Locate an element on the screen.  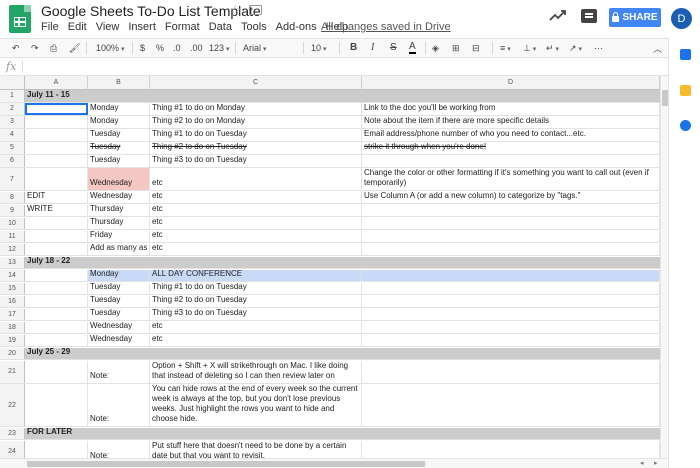
cell-a: EDIT is located at coordinates (56, 197).